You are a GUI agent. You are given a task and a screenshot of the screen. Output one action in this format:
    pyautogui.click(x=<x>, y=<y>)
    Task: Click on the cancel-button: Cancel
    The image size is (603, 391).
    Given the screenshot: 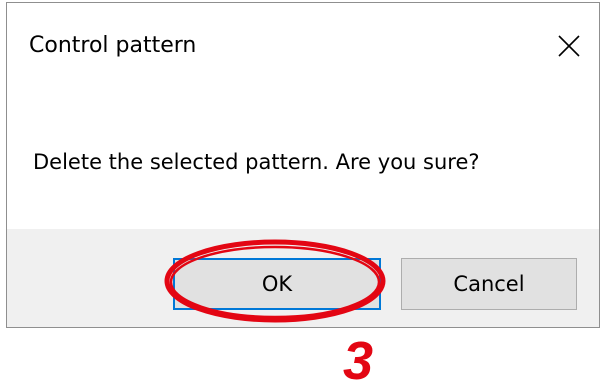 What is the action you would take?
    pyautogui.click(x=489, y=284)
    